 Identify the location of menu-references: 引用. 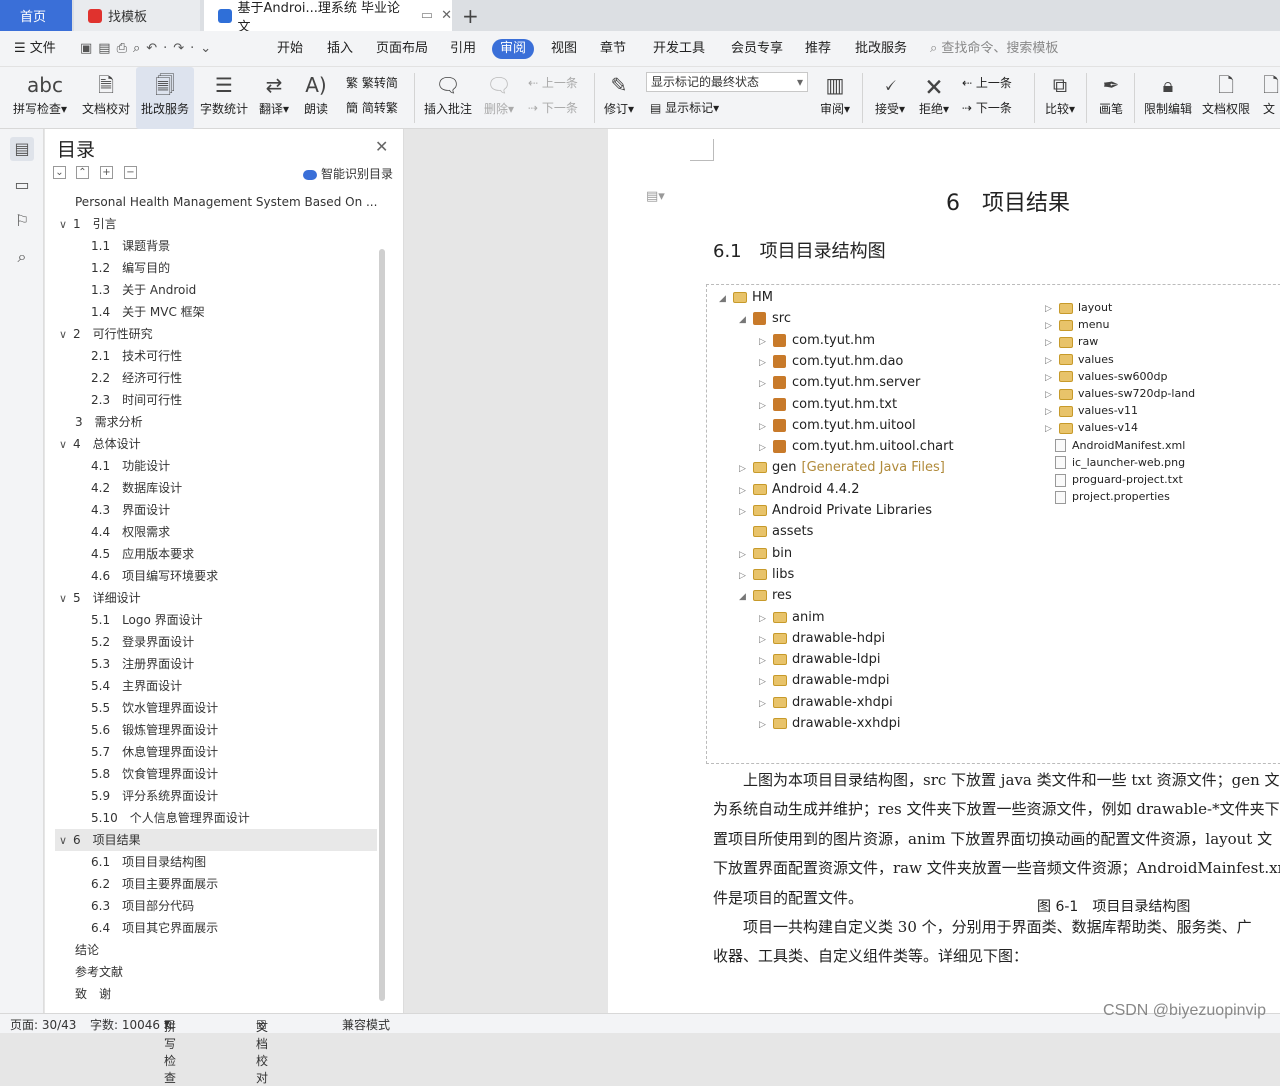
(463, 49).